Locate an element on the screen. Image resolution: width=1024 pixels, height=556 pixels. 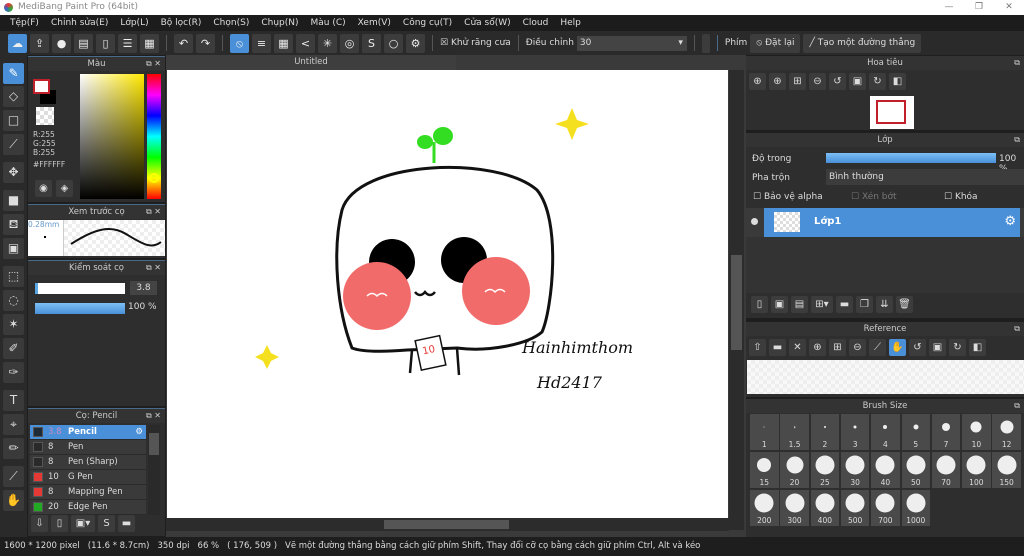
hand-icon: ✋ is located at coordinates (897, 347).